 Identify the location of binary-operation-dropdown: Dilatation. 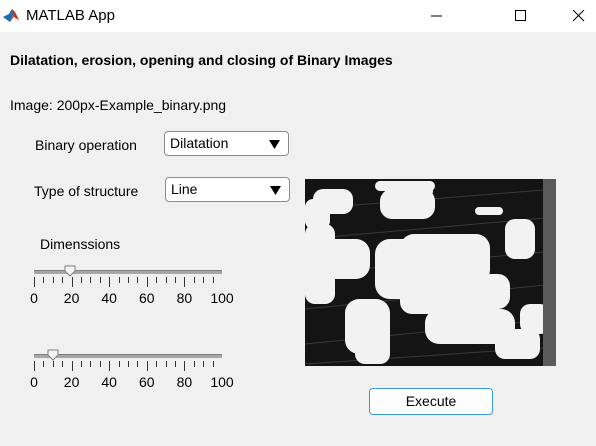
(226, 143).